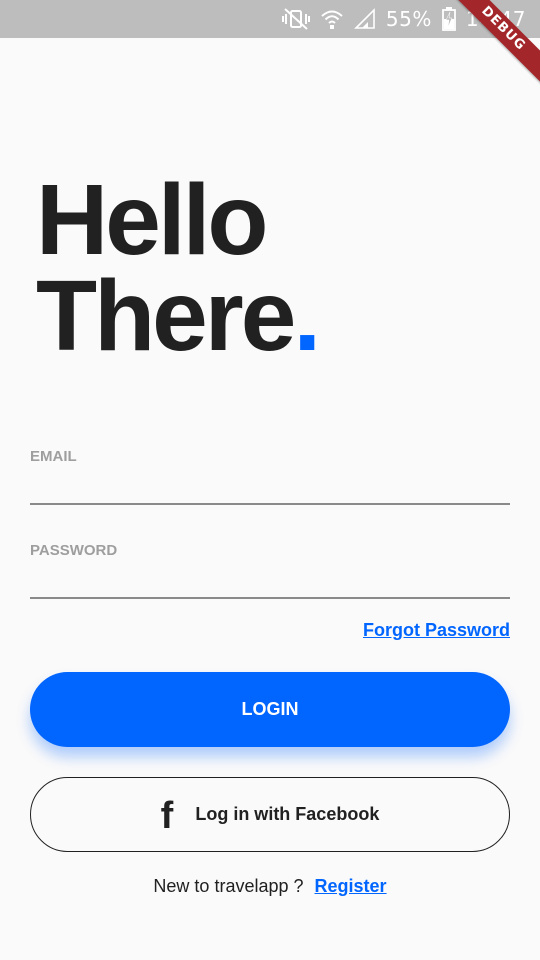  I want to click on login-button: LOGIN, so click(270, 709).